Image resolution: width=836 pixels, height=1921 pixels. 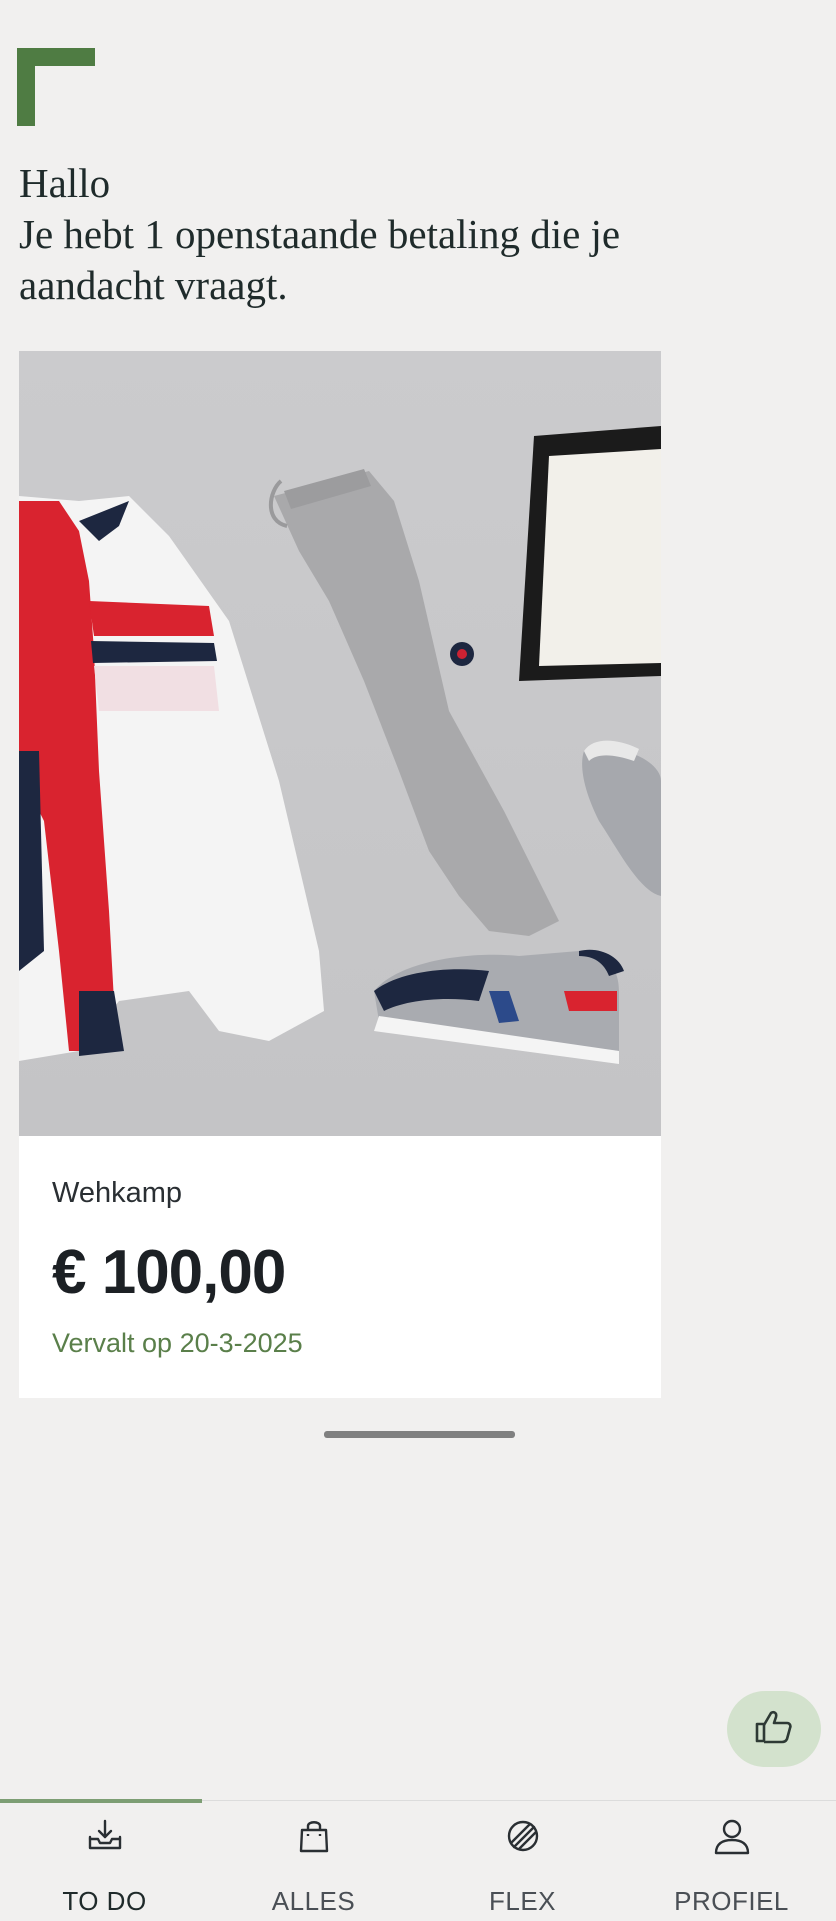 I want to click on feedback-button, so click(x=774, y=1729).